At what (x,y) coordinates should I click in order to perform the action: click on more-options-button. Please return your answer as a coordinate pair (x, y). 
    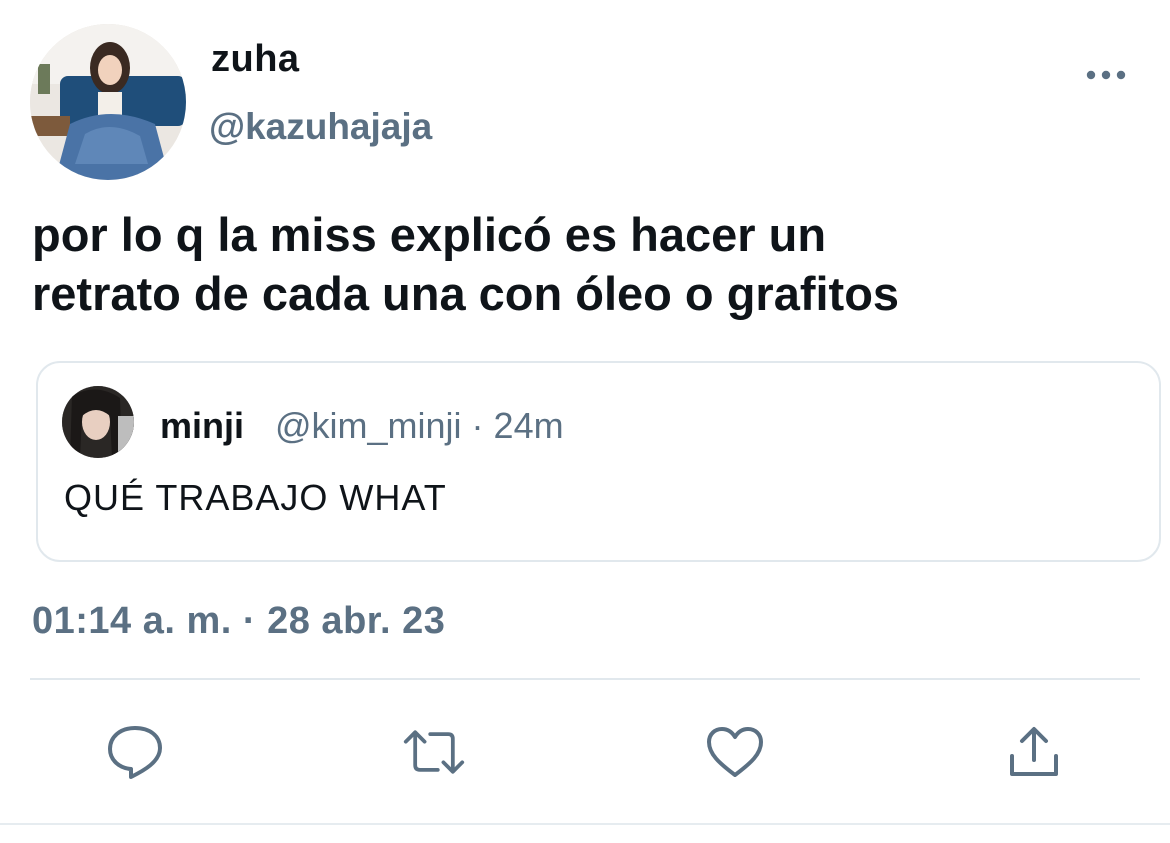
    Looking at the image, I should click on (1106, 75).